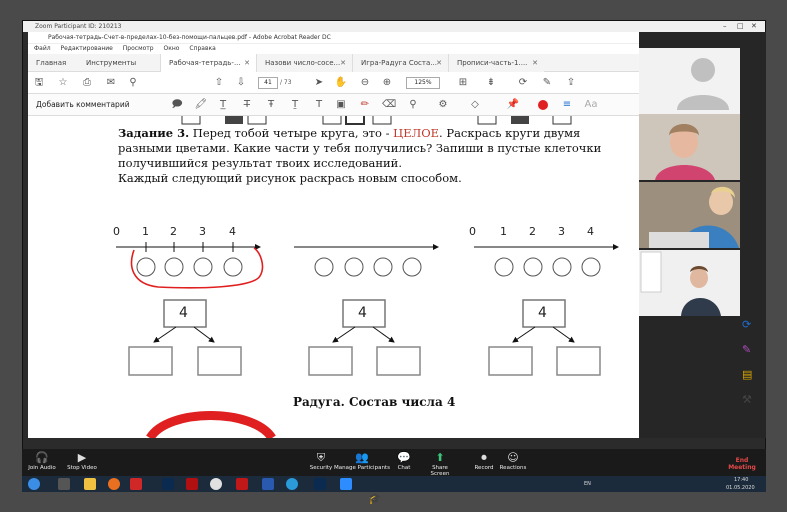 The height and width of the screenshot is (512, 787). Describe the element at coordinates (321, 457) in the screenshot. I see `shield-icon: ⛨` at that location.